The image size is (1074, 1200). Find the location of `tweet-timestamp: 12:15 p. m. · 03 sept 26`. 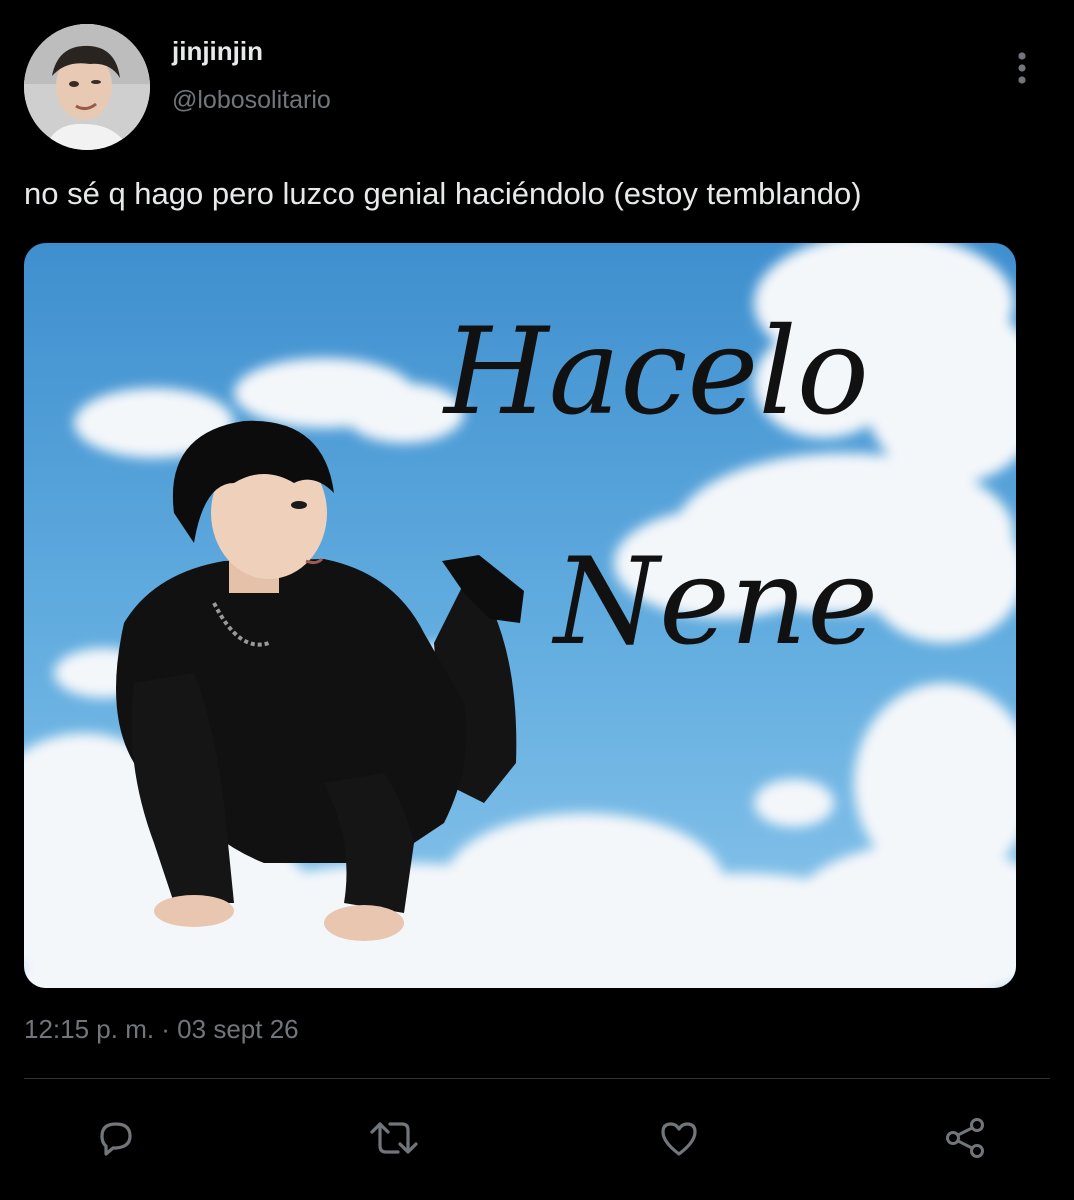

tweet-timestamp: 12:15 p. m. · 03 sept 26 is located at coordinates (161, 1029).